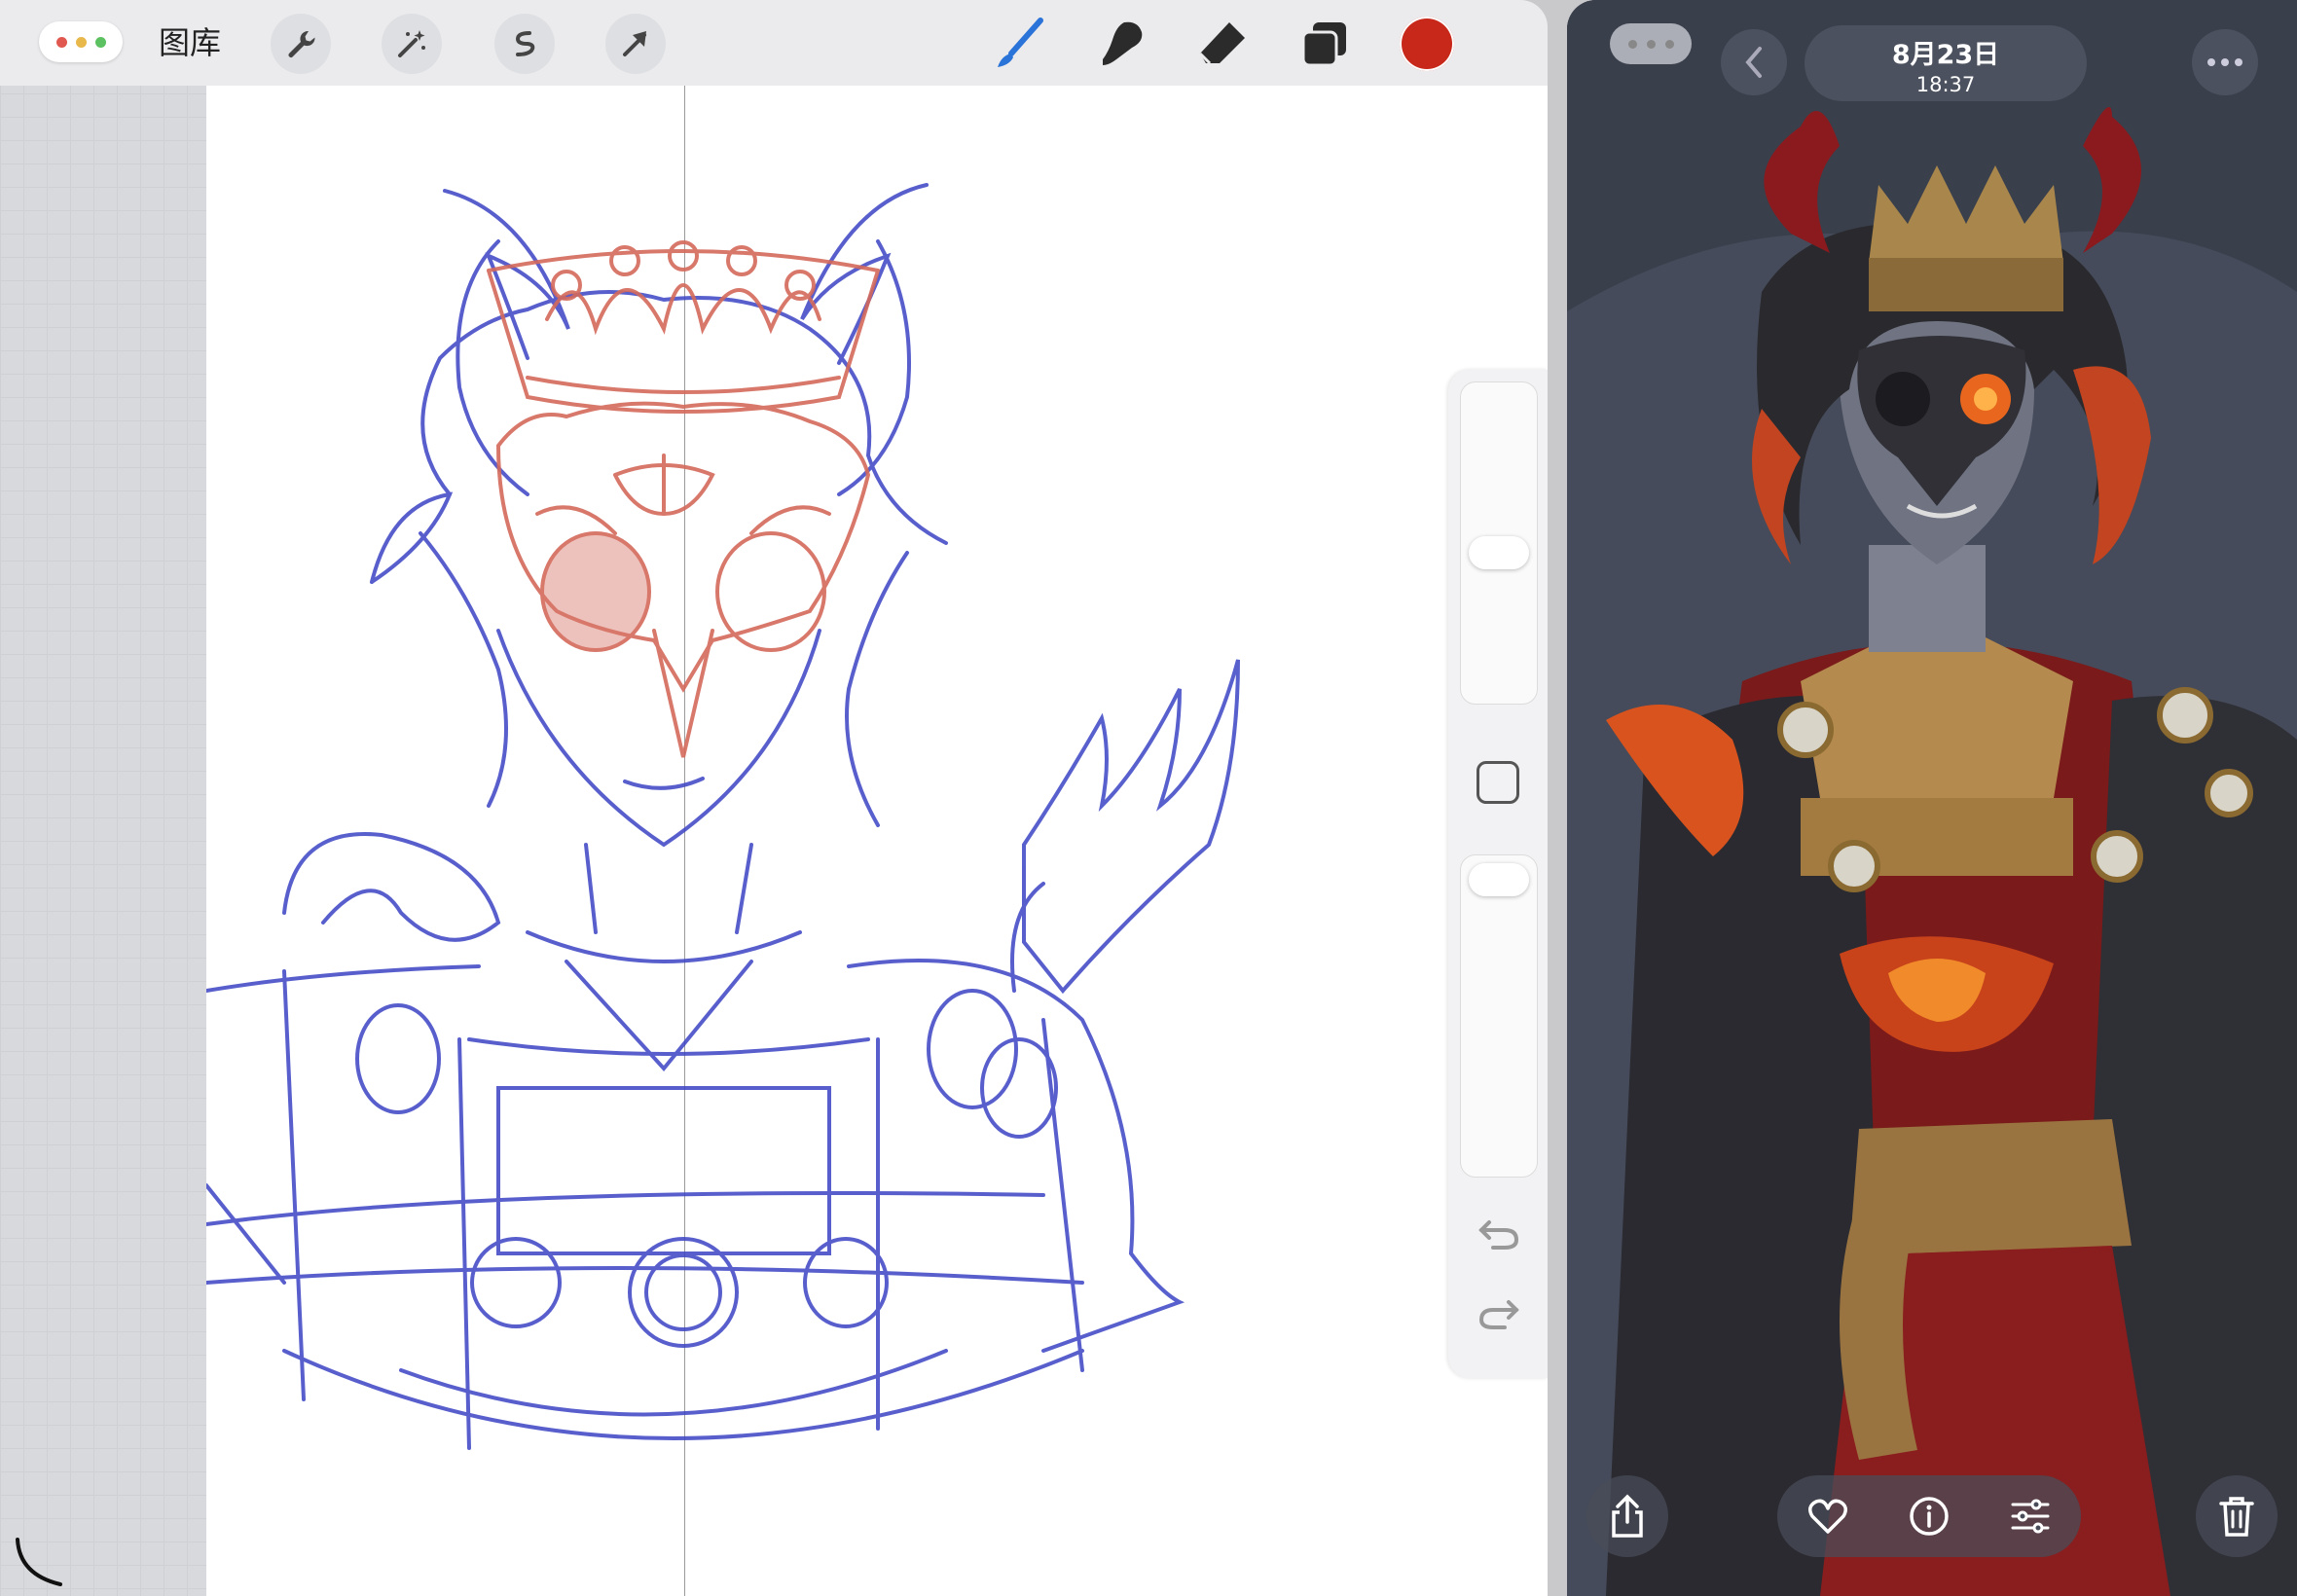 This screenshot has height=1596, width=2297. I want to click on photo-date-pill: 8月23日 18:37, so click(1946, 63).